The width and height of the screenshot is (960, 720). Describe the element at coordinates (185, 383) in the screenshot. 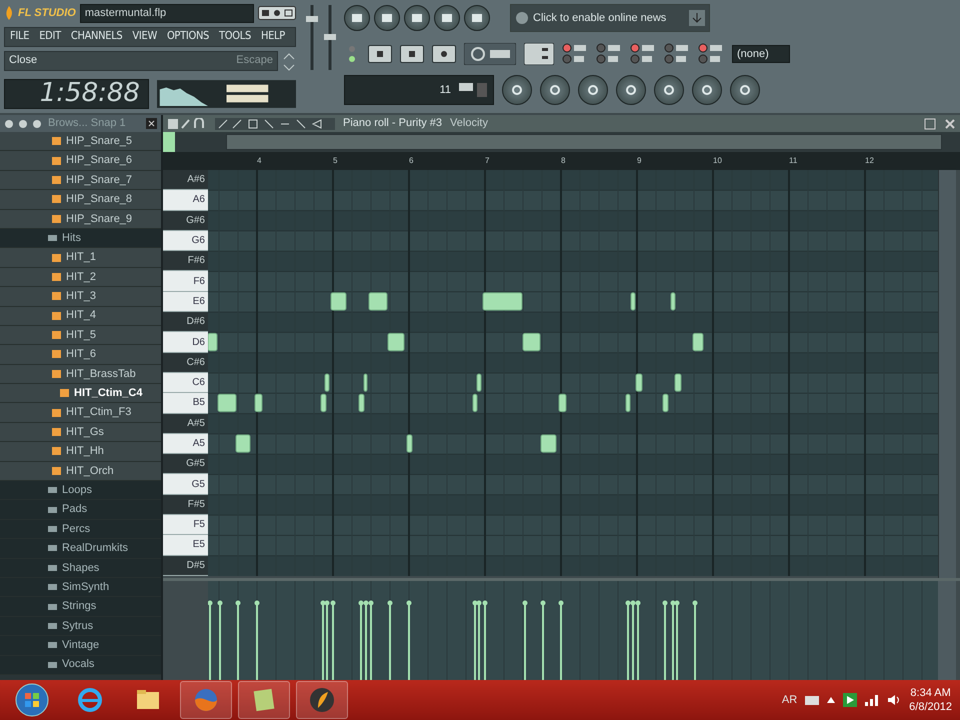

I see `piano-key: C6` at that location.